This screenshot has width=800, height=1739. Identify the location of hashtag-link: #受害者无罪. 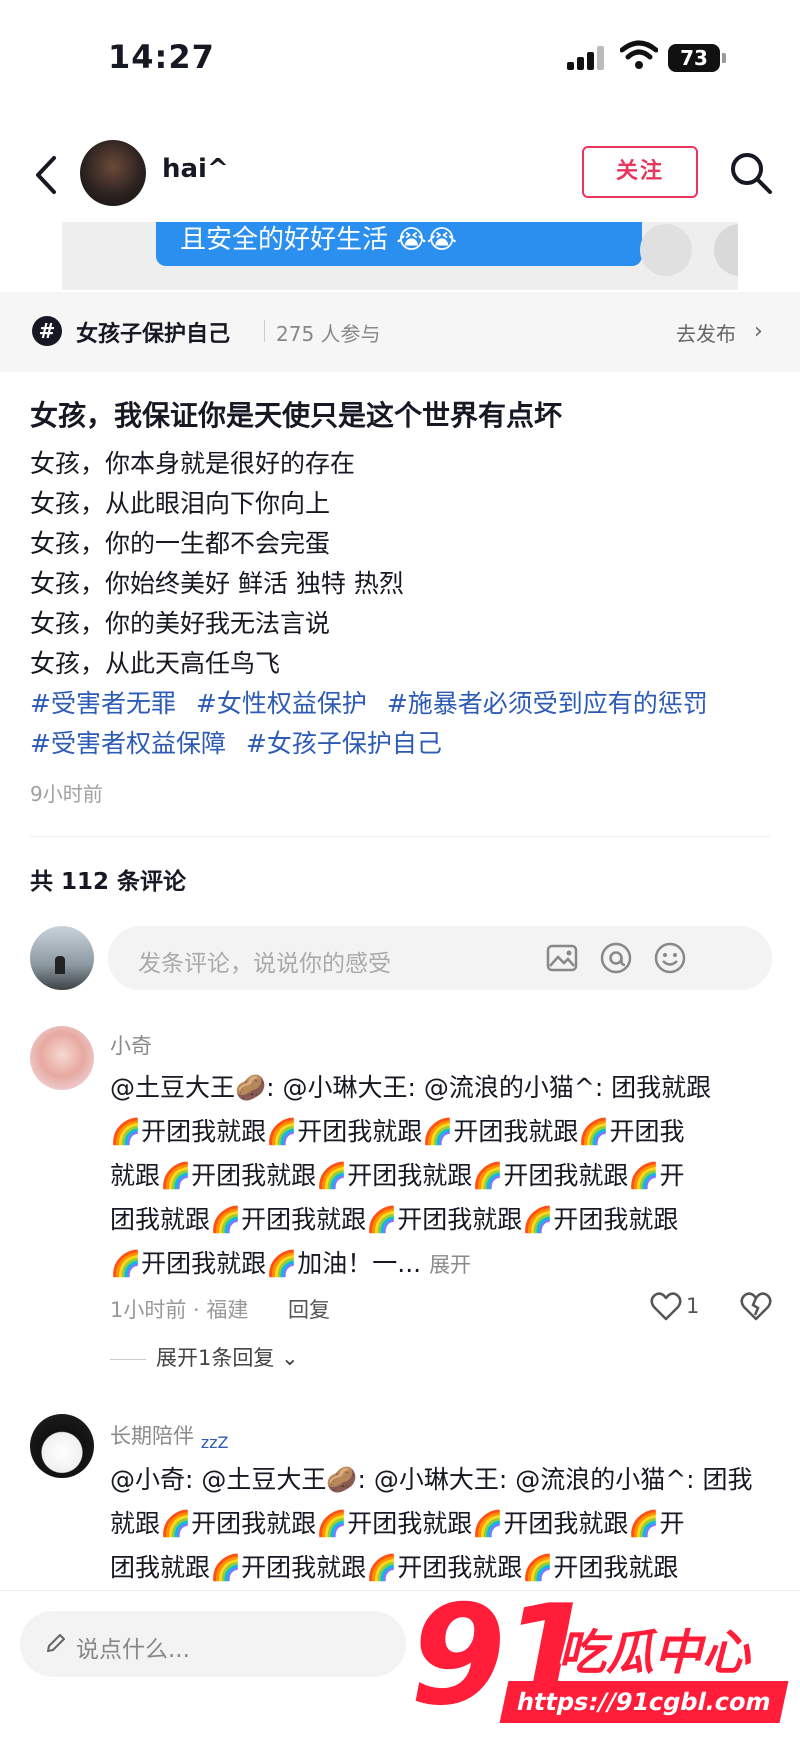
(103, 703).